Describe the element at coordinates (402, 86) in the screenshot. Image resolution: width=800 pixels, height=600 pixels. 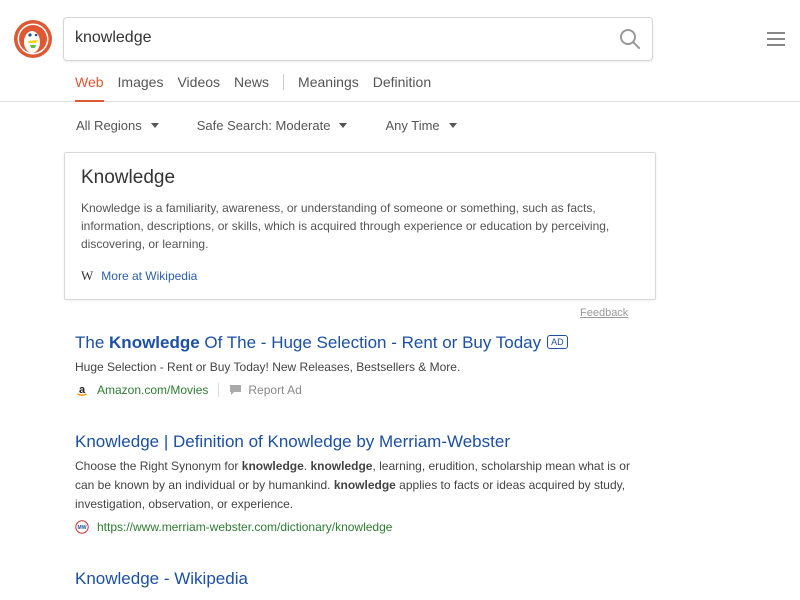
I see `tab-definition: Definition` at that location.